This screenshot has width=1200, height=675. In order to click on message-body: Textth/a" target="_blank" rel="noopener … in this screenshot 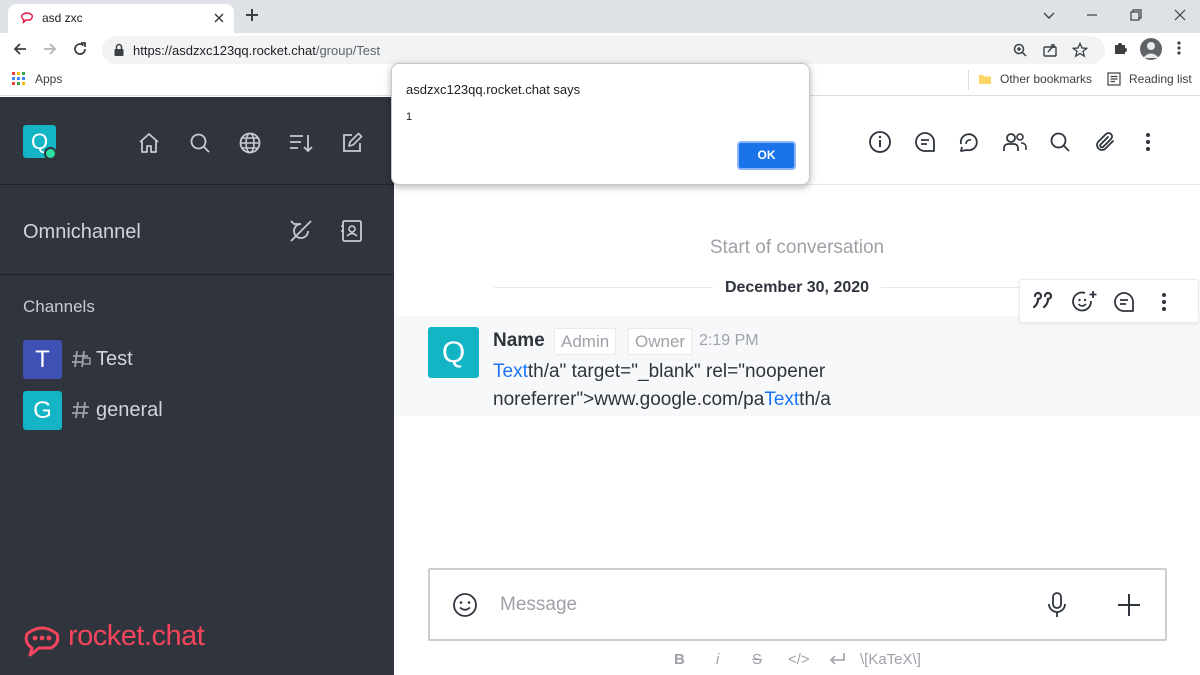, I will do `click(662, 385)`.